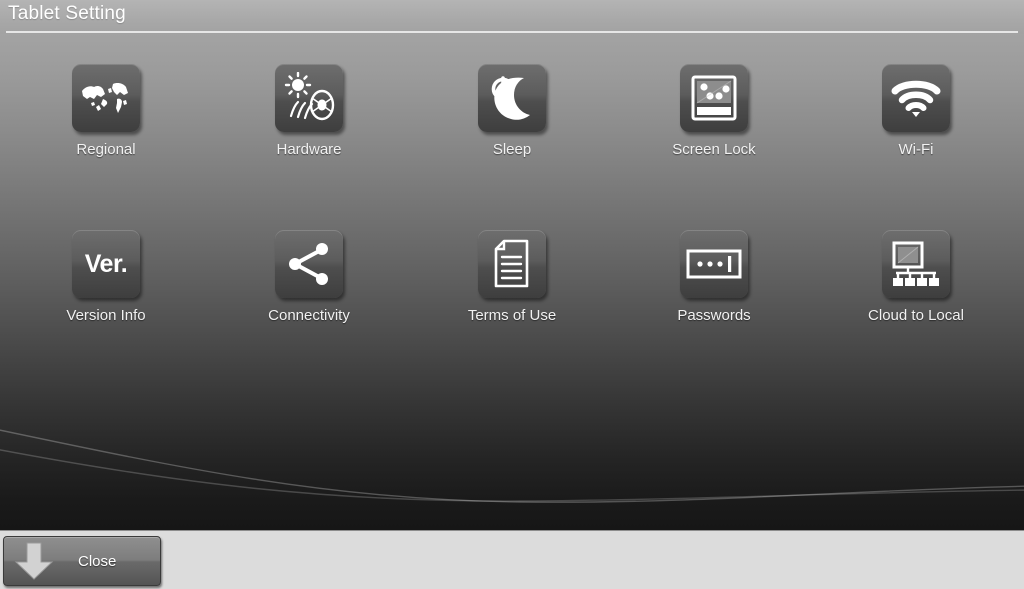 The width and height of the screenshot is (1024, 589). What do you see at coordinates (512, 149) in the screenshot?
I see `app-label: Sleep` at bounding box center [512, 149].